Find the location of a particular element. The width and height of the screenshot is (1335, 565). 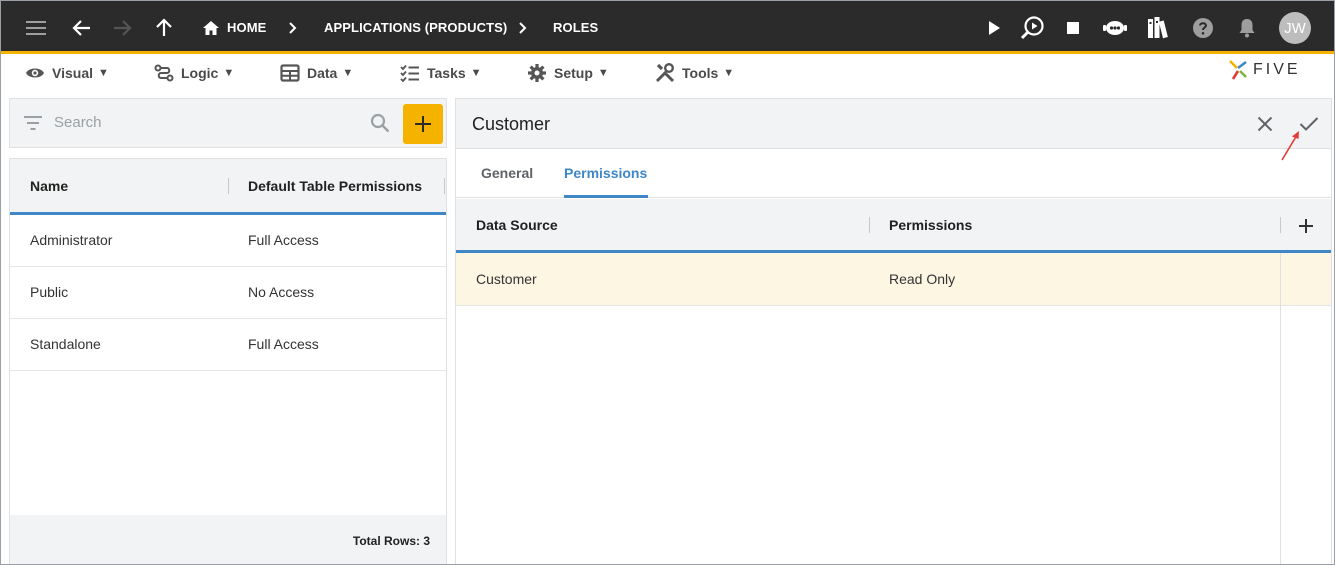

close-icon is located at coordinates (1265, 124).